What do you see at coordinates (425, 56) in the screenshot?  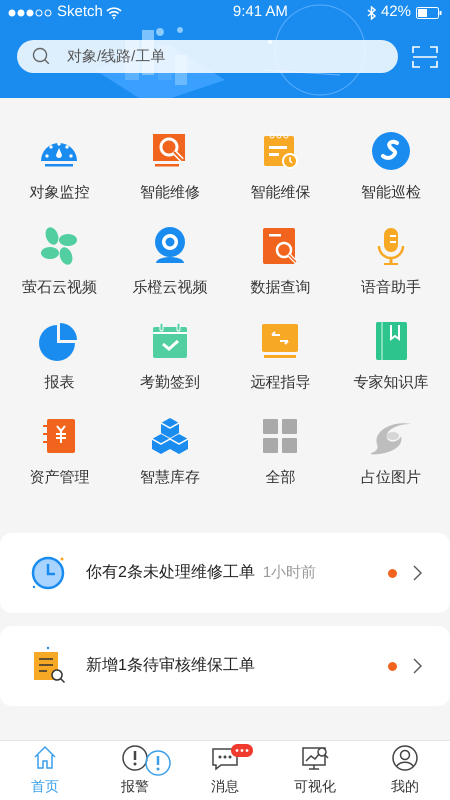 I see `scan-icon` at bounding box center [425, 56].